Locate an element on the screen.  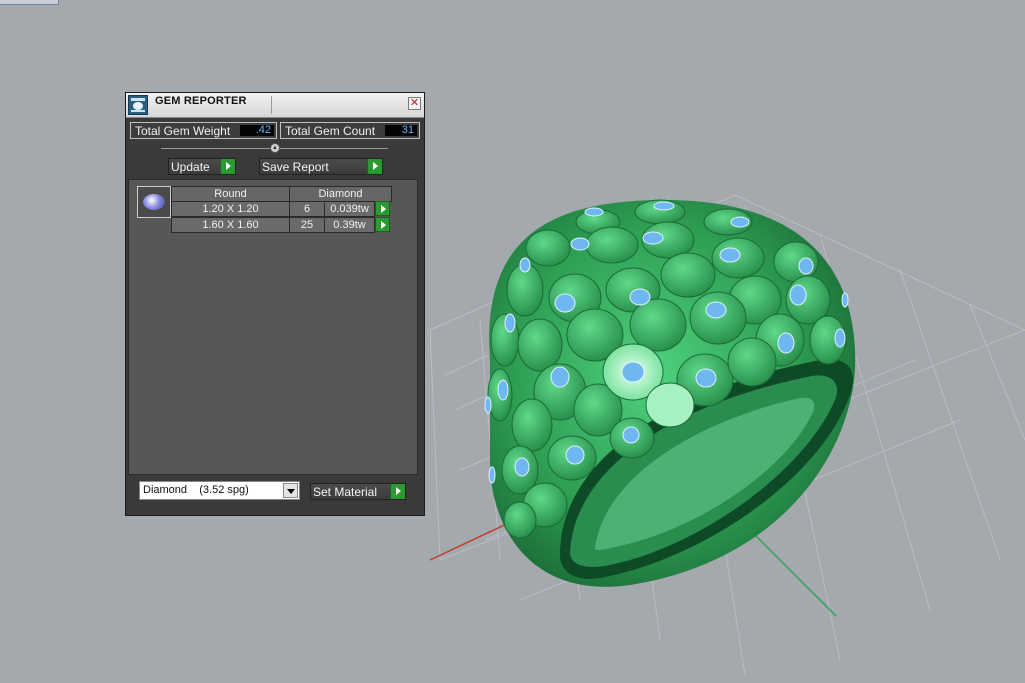
save-report-button: Save Report is located at coordinates (321, 166).